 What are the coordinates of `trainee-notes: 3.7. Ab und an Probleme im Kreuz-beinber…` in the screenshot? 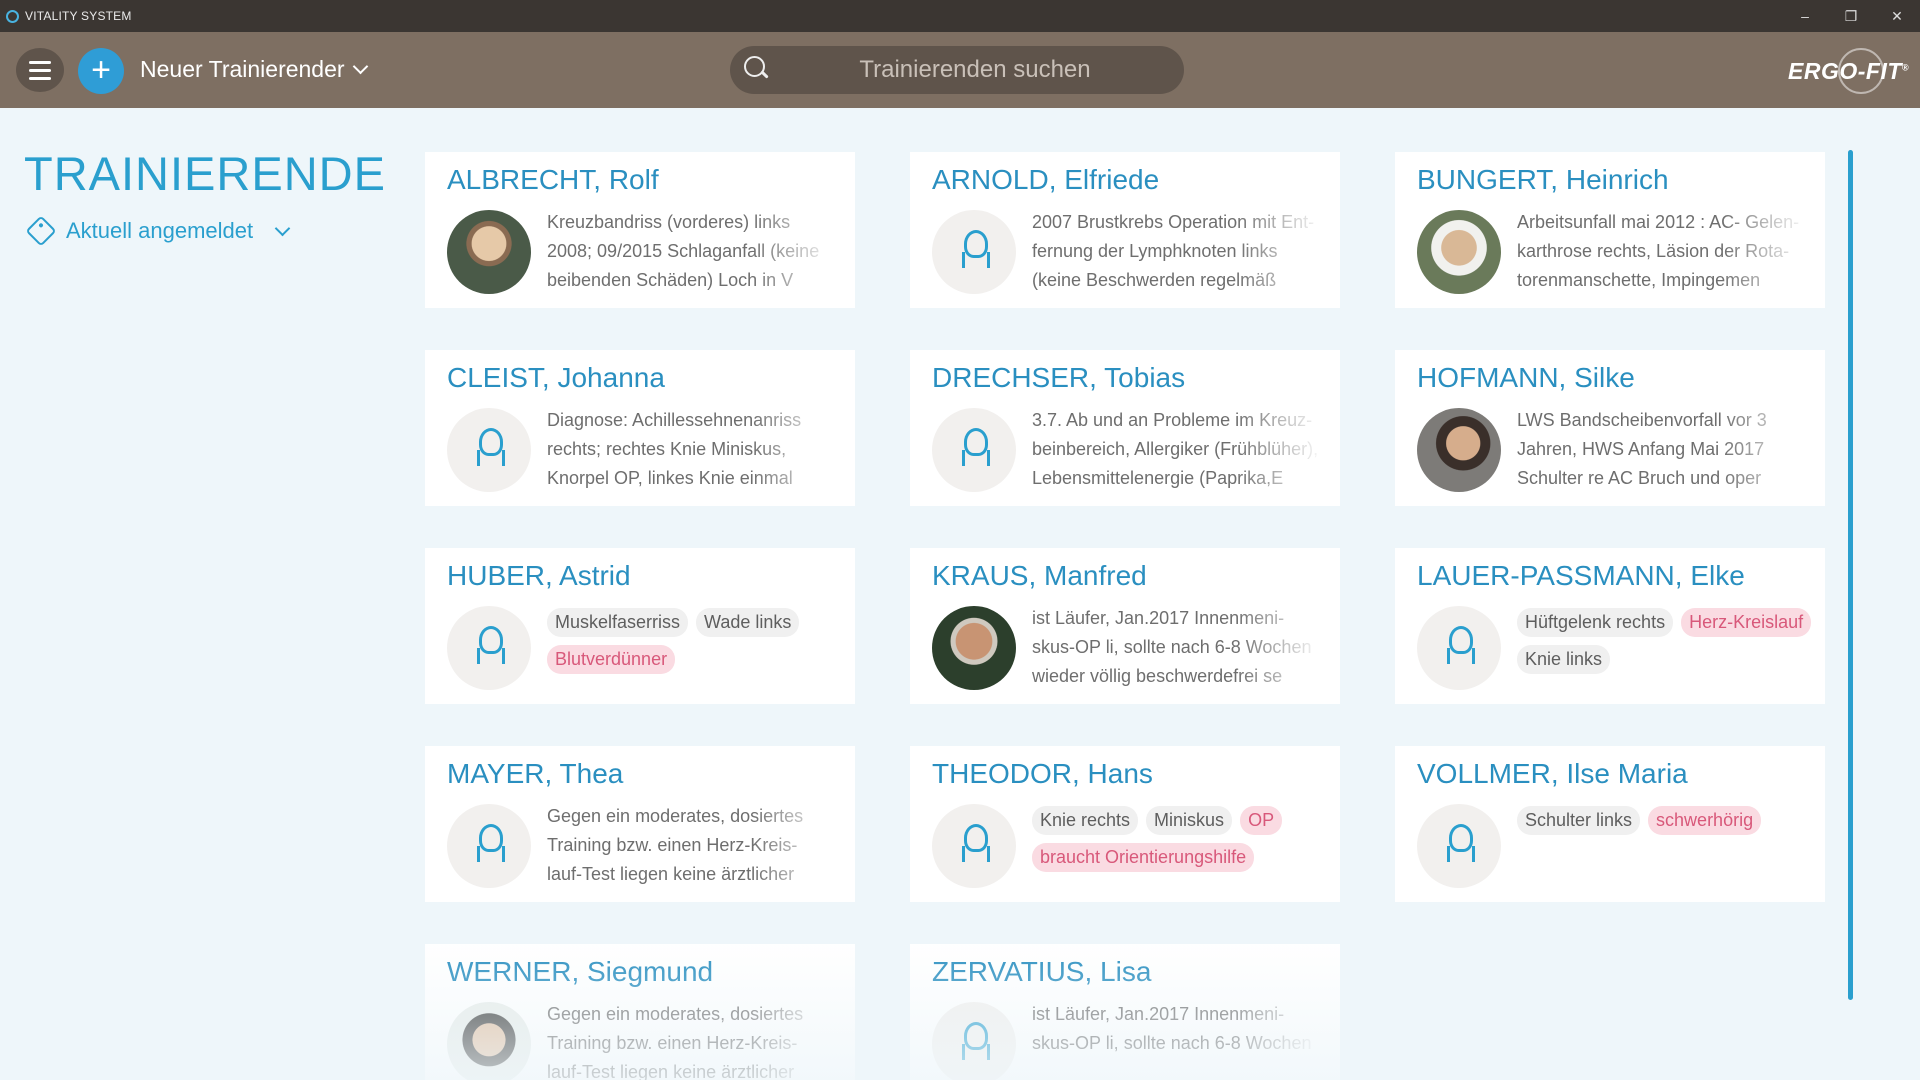 It's located at (1178, 449).